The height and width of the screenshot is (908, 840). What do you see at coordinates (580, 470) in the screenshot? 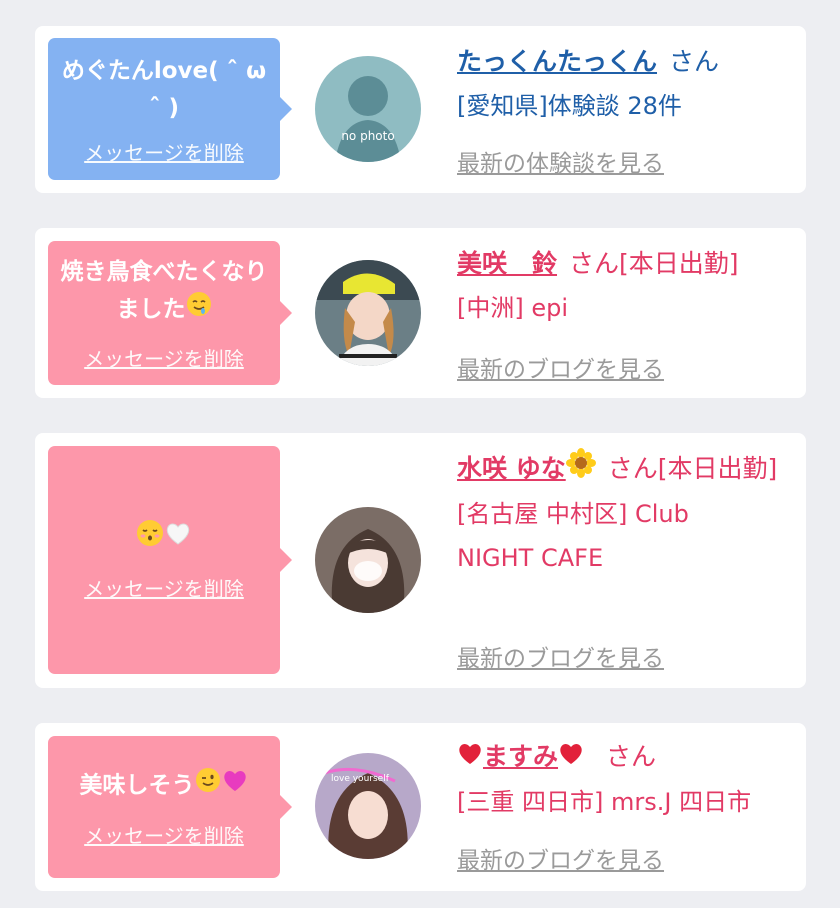
I see `sunflower-icon` at bounding box center [580, 470].